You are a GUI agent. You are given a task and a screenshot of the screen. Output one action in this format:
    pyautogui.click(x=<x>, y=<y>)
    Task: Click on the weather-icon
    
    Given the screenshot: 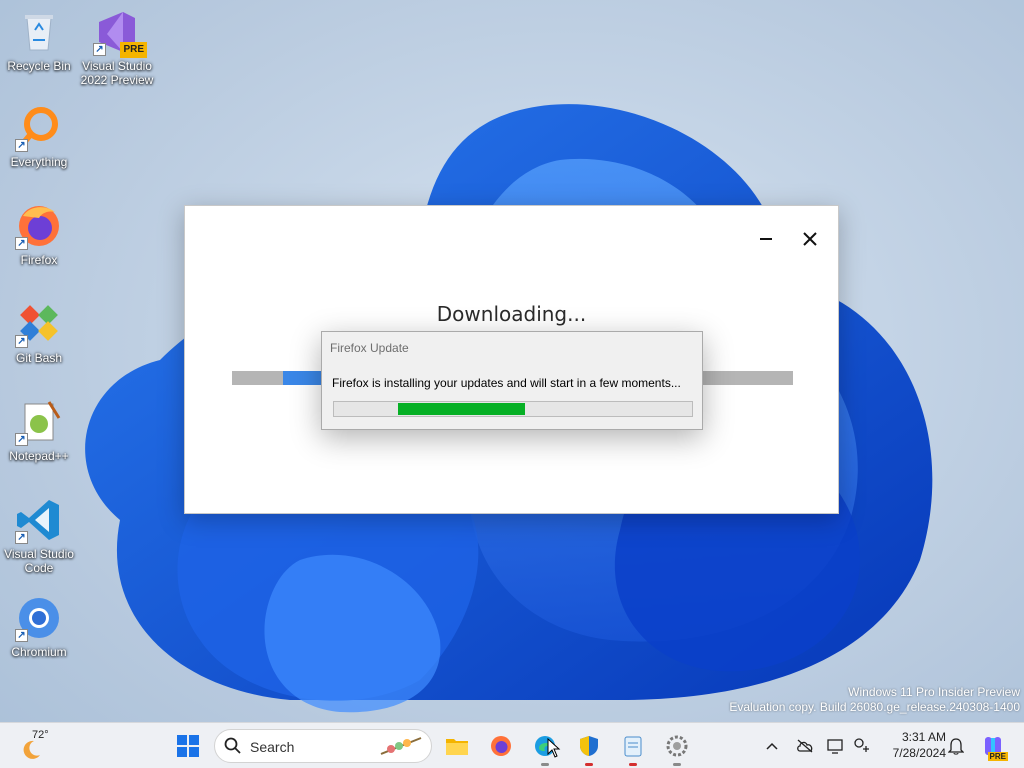 What is the action you would take?
    pyautogui.click(x=31, y=749)
    